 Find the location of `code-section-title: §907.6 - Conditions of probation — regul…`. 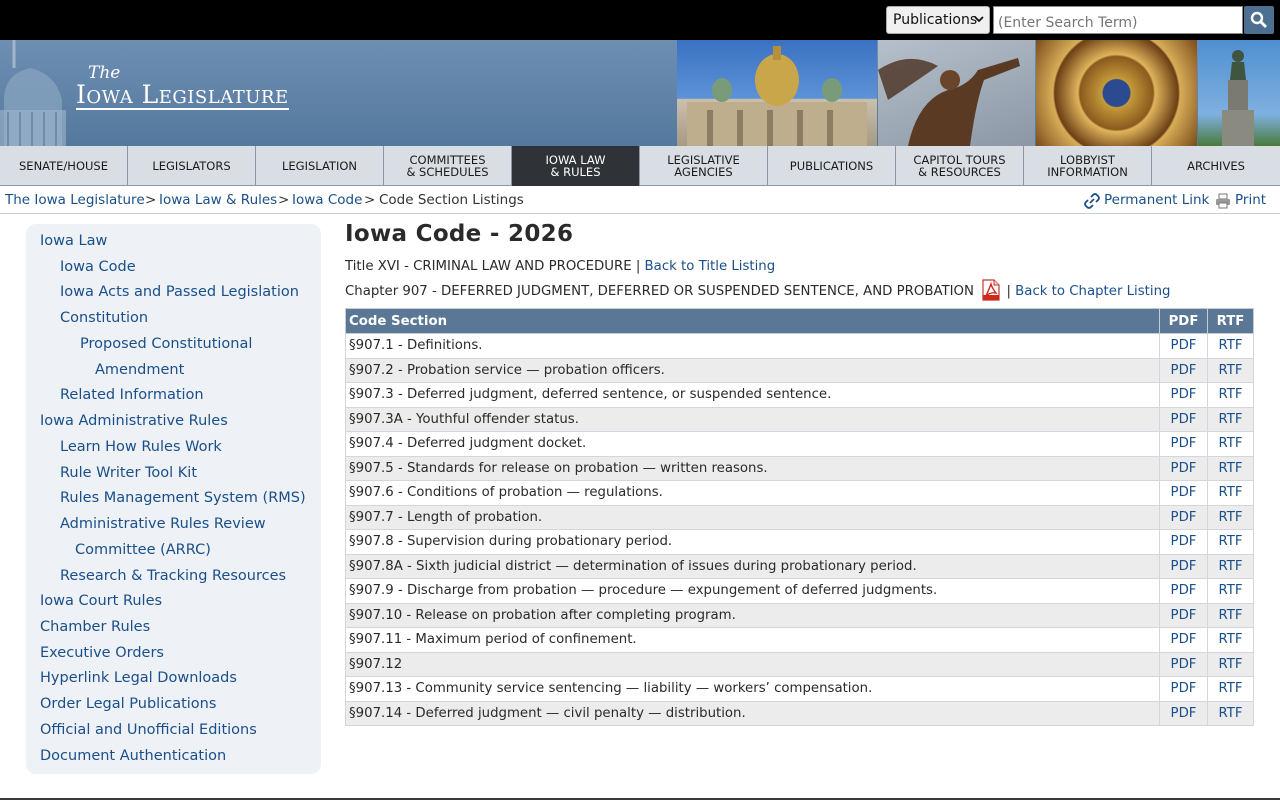

code-section-title: §907.6 - Conditions of probation — regul… is located at coordinates (752, 493).